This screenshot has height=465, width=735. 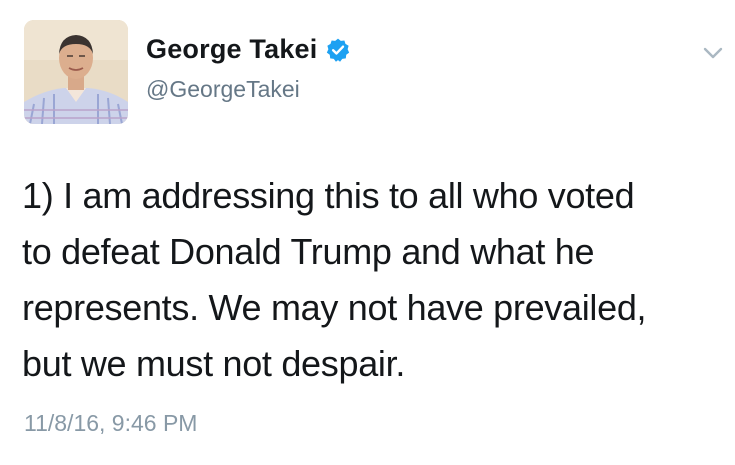 I want to click on author-handle: @GeorgeTakei, so click(x=223, y=89).